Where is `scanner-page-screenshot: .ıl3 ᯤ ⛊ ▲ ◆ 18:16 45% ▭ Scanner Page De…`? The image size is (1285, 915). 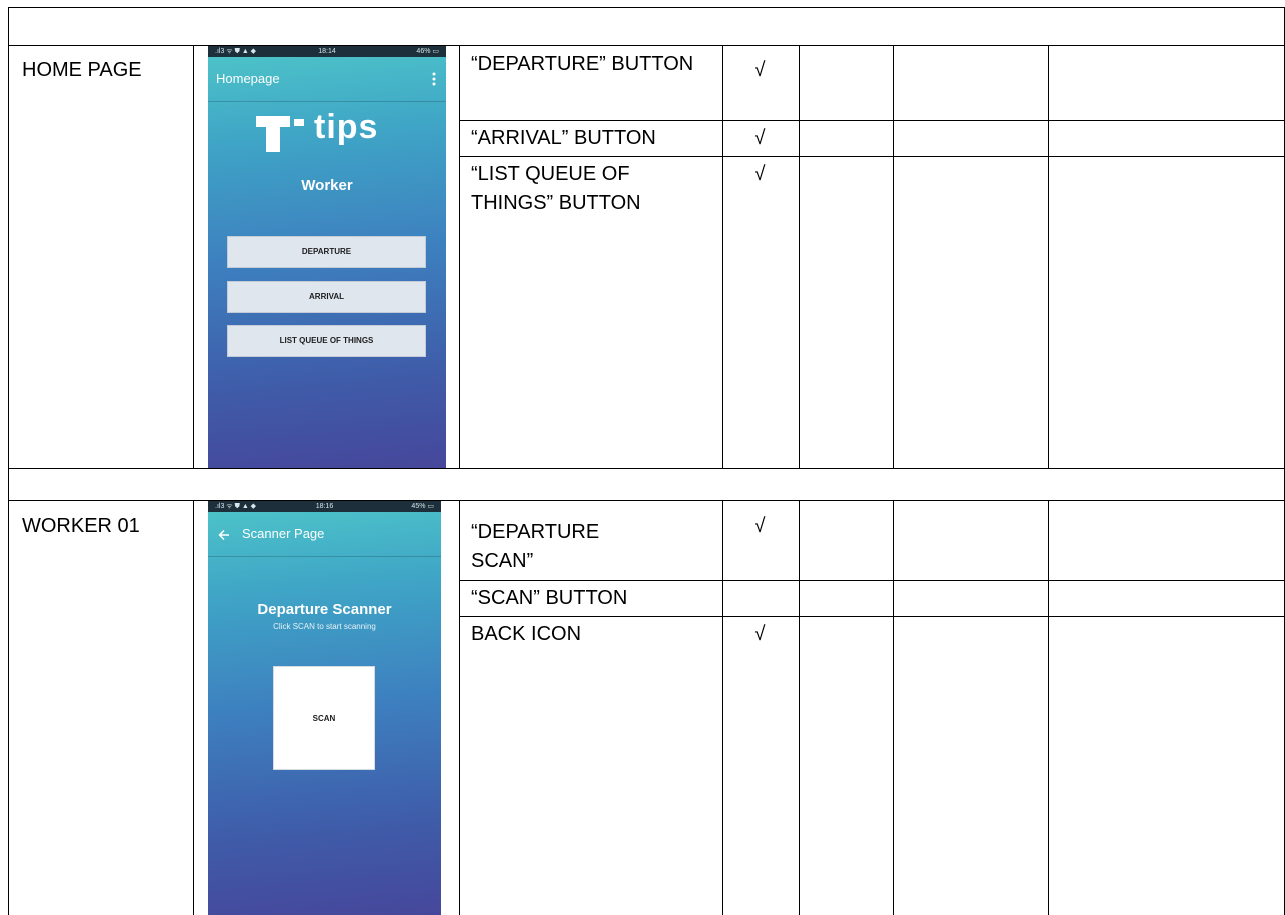
scanner-page-screenshot: .ıl3 ᯤ ⛊ ▲ ◆ 18:16 45% ▭ Scanner Page De… is located at coordinates (324, 708).